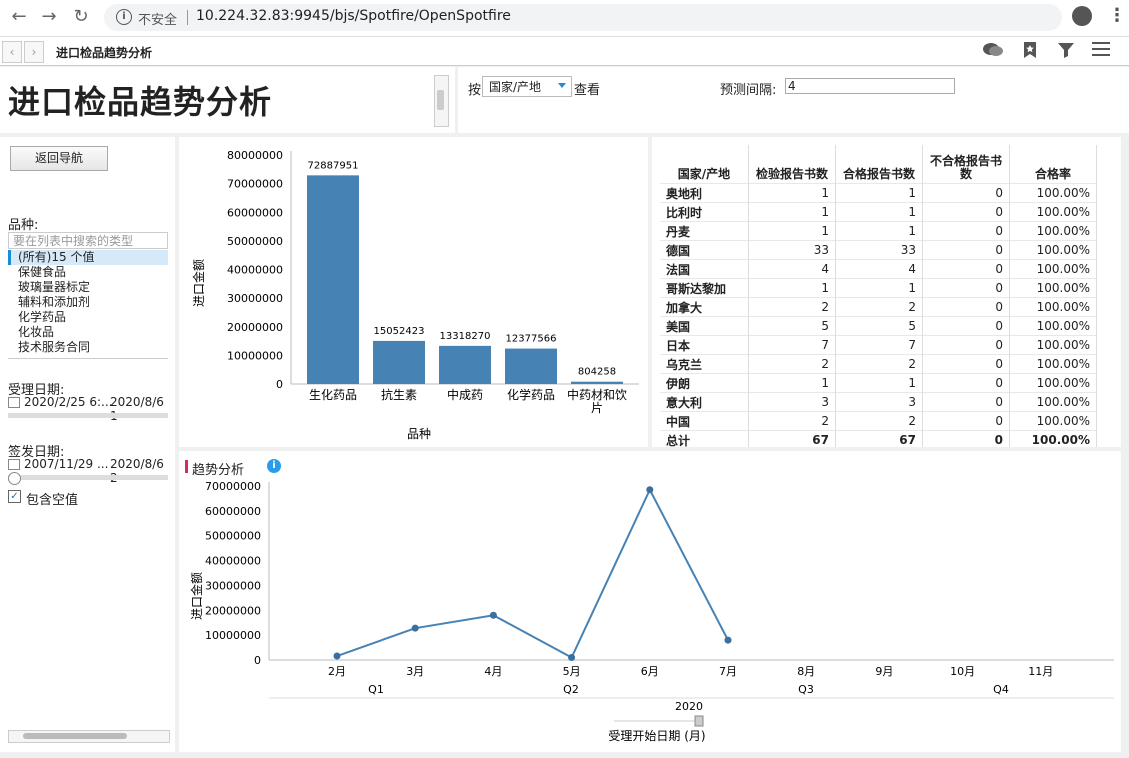  I want to click on x-axis-label: 受理开始日期 (月), so click(656, 736).